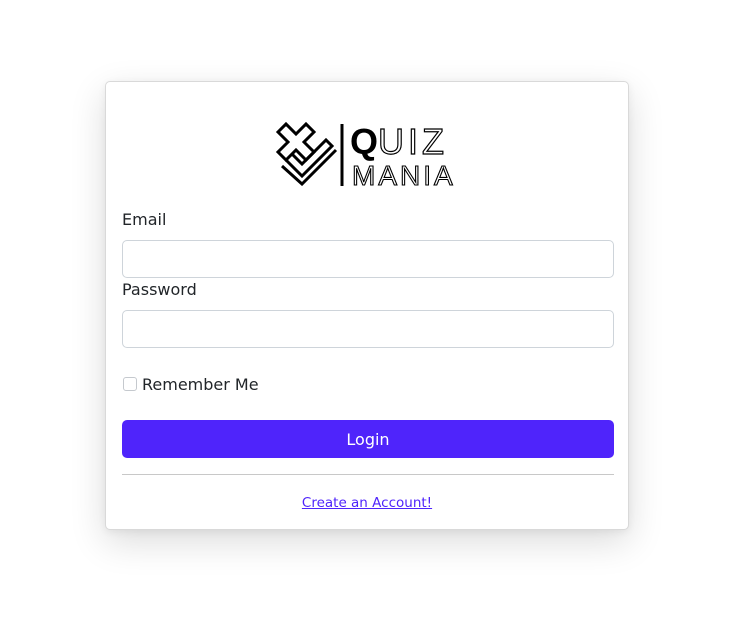 This screenshot has width=741, height=631. What do you see at coordinates (367, 503) in the screenshot?
I see `create-account-link: Create an Account!` at bounding box center [367, 503].